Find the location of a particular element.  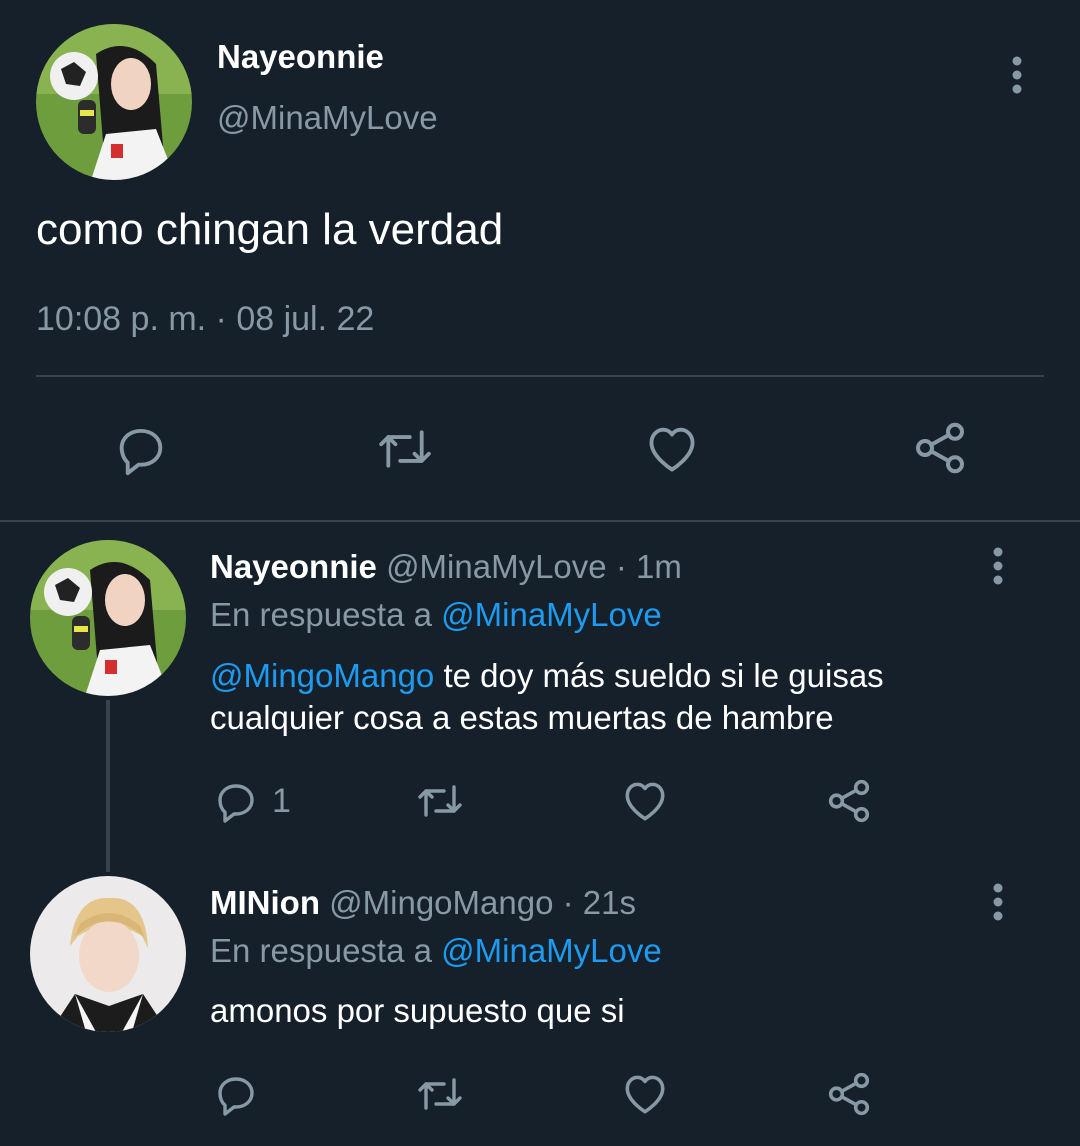

handle: @MingoMango is located at coordinates (441, 902).